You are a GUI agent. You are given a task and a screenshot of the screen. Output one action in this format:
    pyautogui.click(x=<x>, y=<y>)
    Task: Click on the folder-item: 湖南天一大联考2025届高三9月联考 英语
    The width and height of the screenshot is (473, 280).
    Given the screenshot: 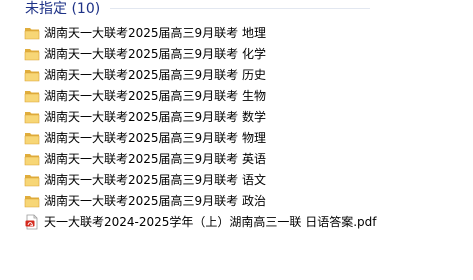 What is the action you would take?
    pyautogui.click(x=200, y=158)
    